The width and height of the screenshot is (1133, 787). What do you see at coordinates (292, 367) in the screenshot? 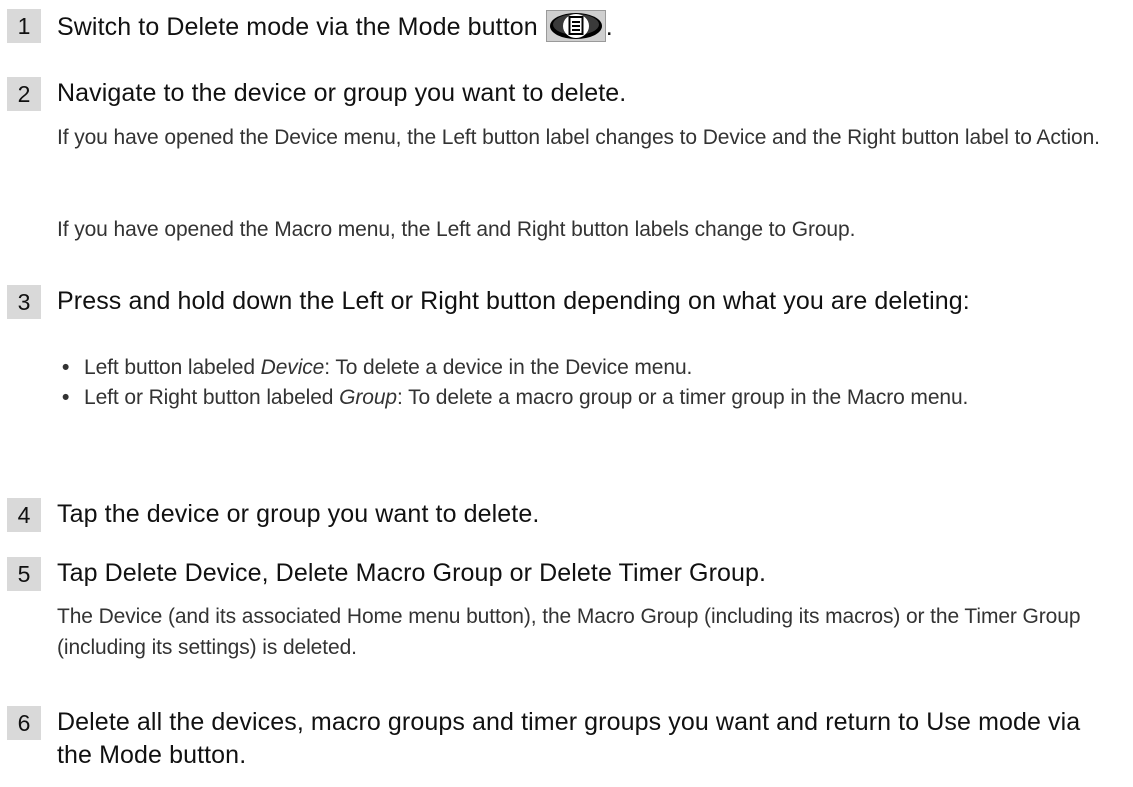
I see `bullet-text-emphasis: Device` at bounding box center [292, 367].